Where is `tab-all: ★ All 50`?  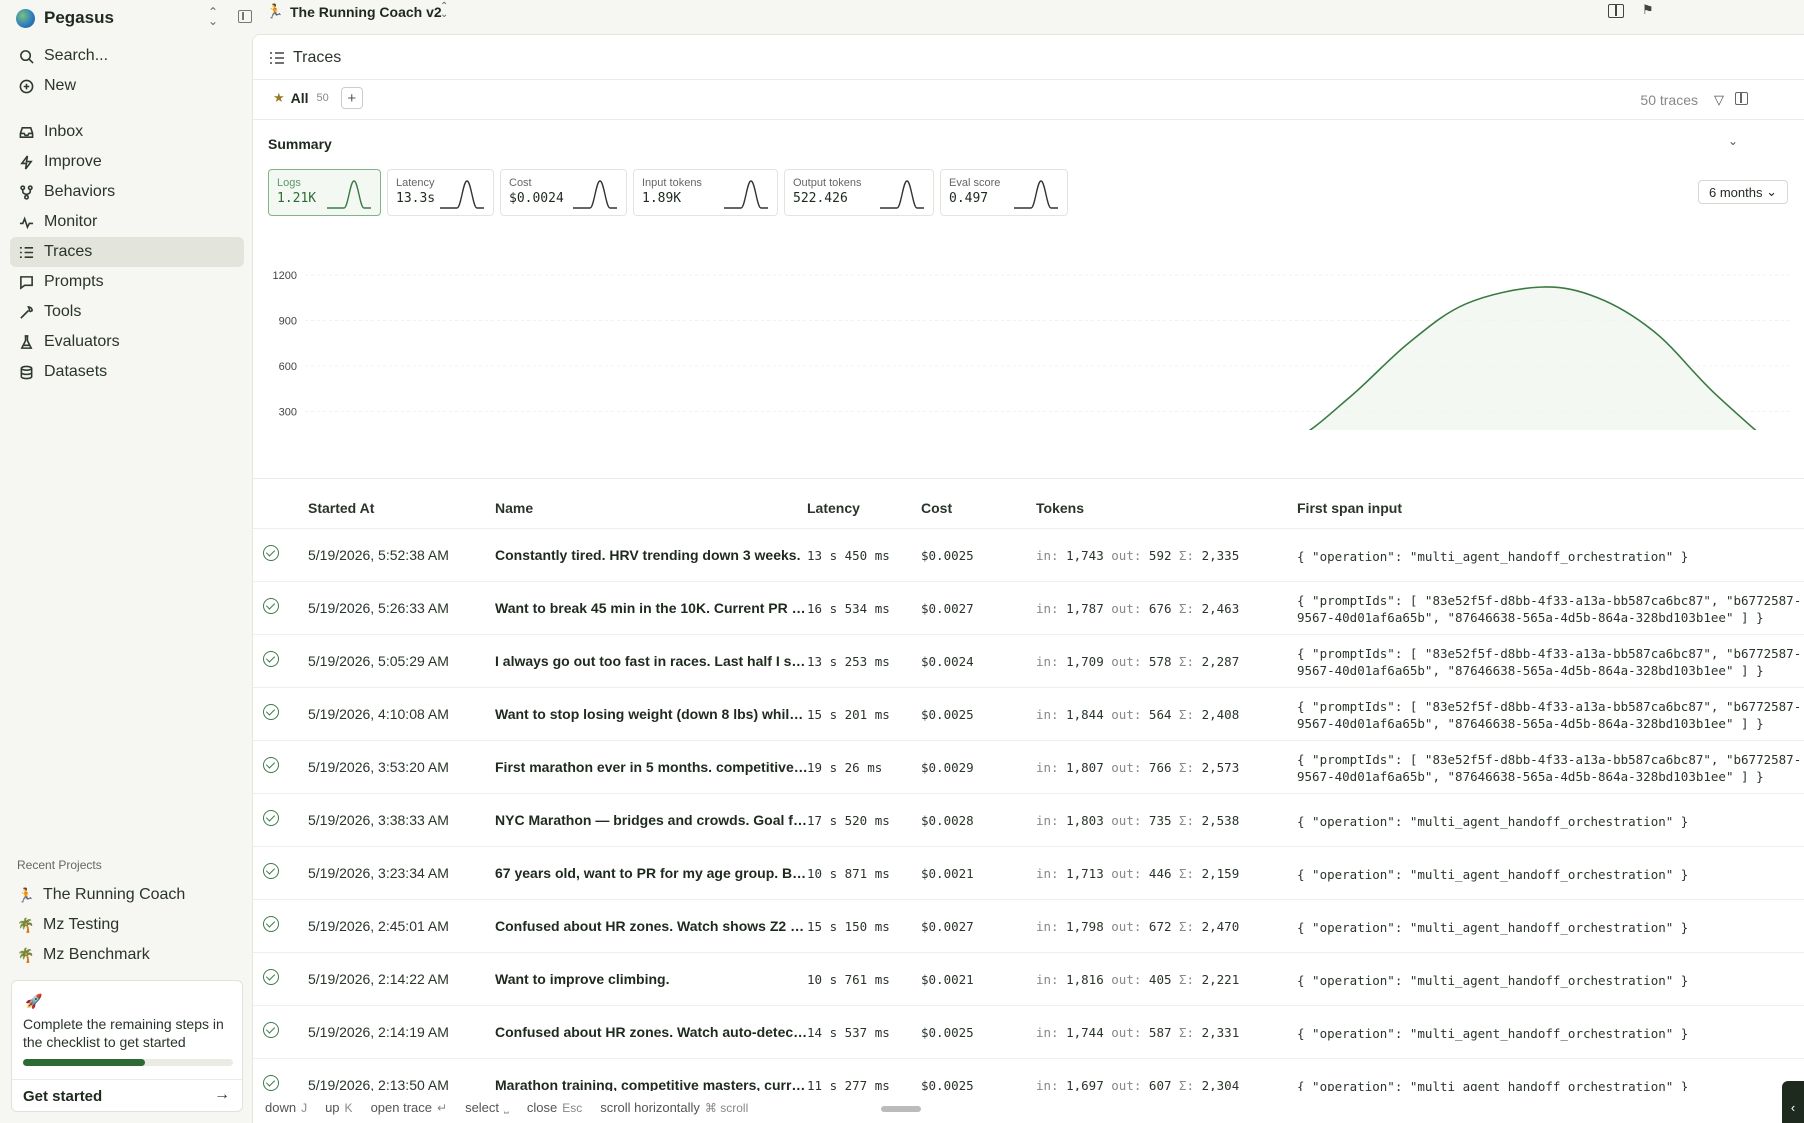
tab-all: ★ All 50 is located at coordinates (301, 98).